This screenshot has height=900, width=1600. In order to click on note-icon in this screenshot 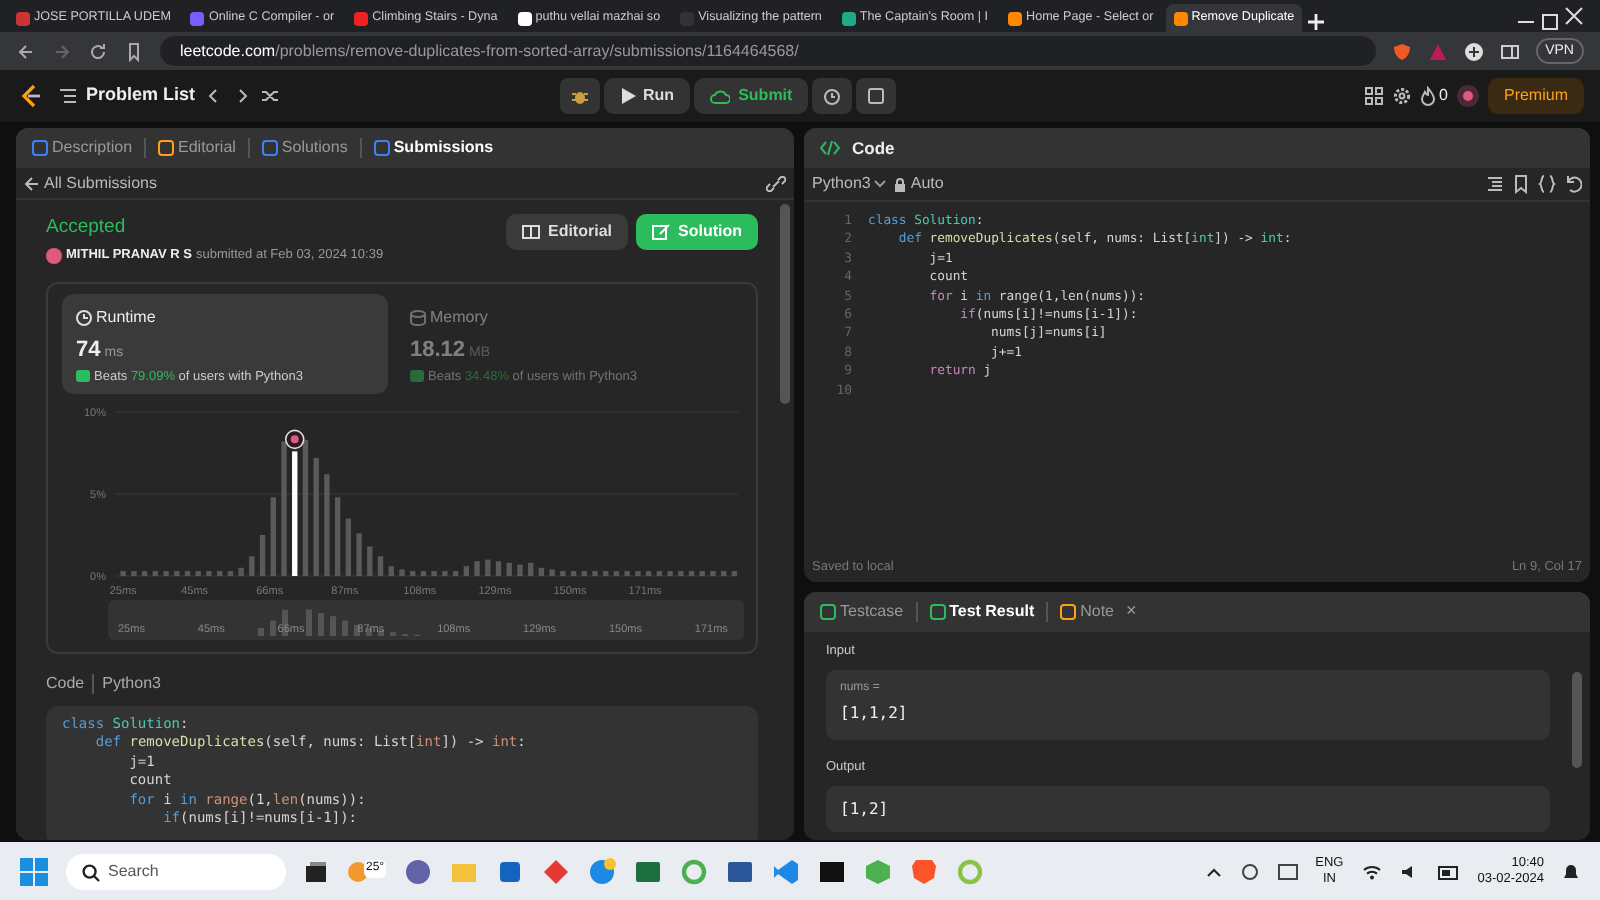, I will do `click(876, 96)`.